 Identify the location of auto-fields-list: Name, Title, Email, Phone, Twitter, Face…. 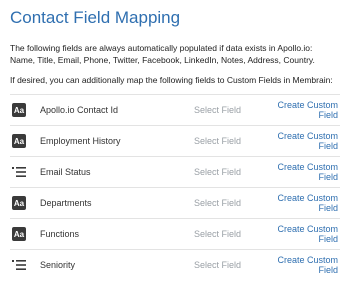
(162, 60).